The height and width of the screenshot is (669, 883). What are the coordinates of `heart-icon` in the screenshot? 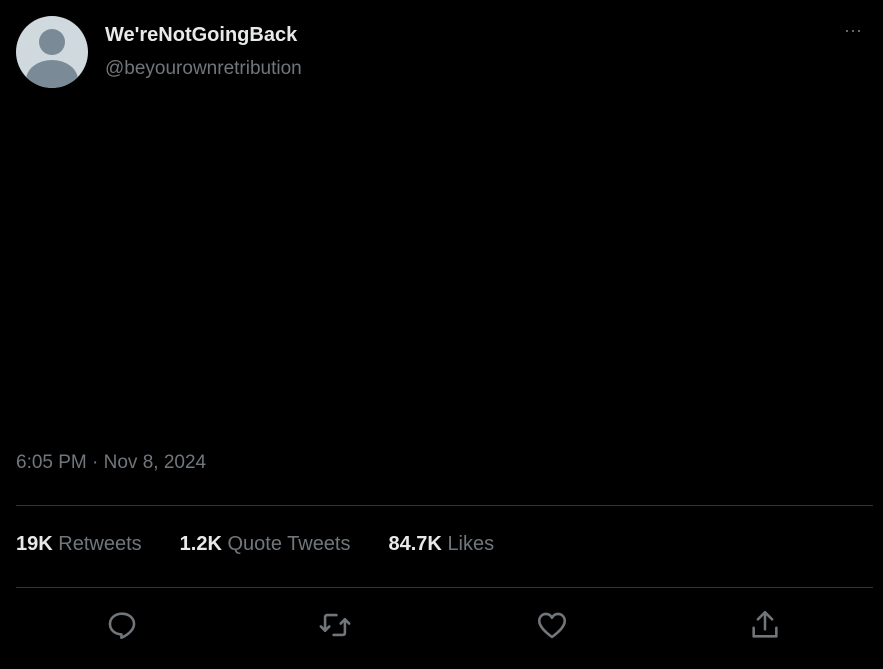 It's located at (552, 625).